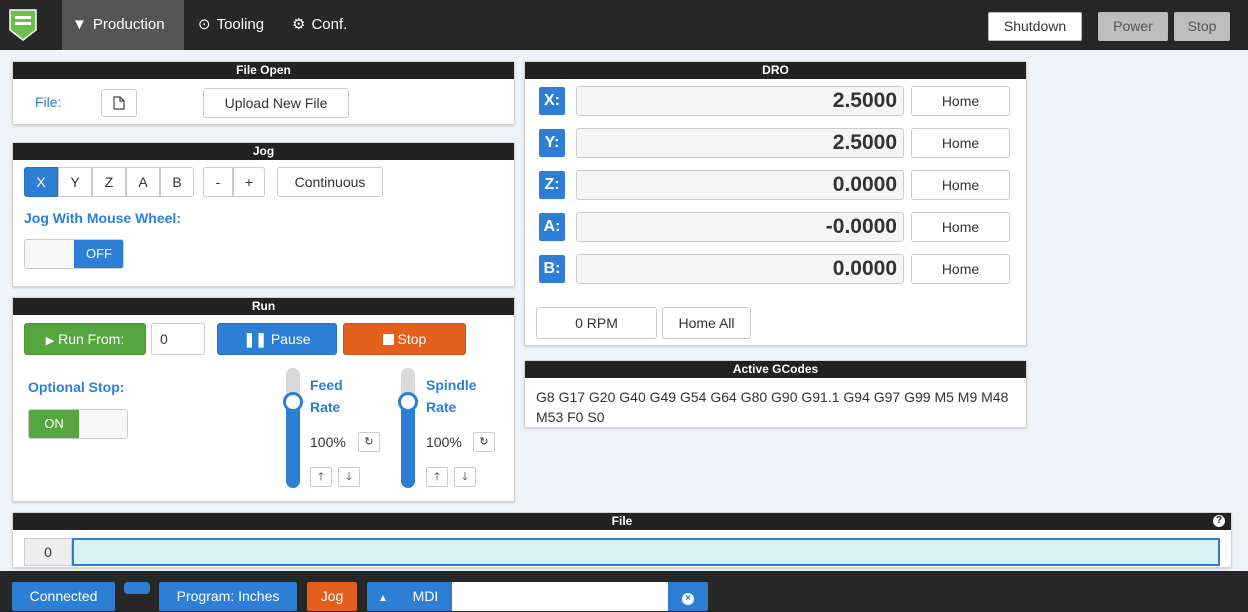 The image size is (1248, 612). I want to click on toggle-on-state: ON, so click(54, 424).